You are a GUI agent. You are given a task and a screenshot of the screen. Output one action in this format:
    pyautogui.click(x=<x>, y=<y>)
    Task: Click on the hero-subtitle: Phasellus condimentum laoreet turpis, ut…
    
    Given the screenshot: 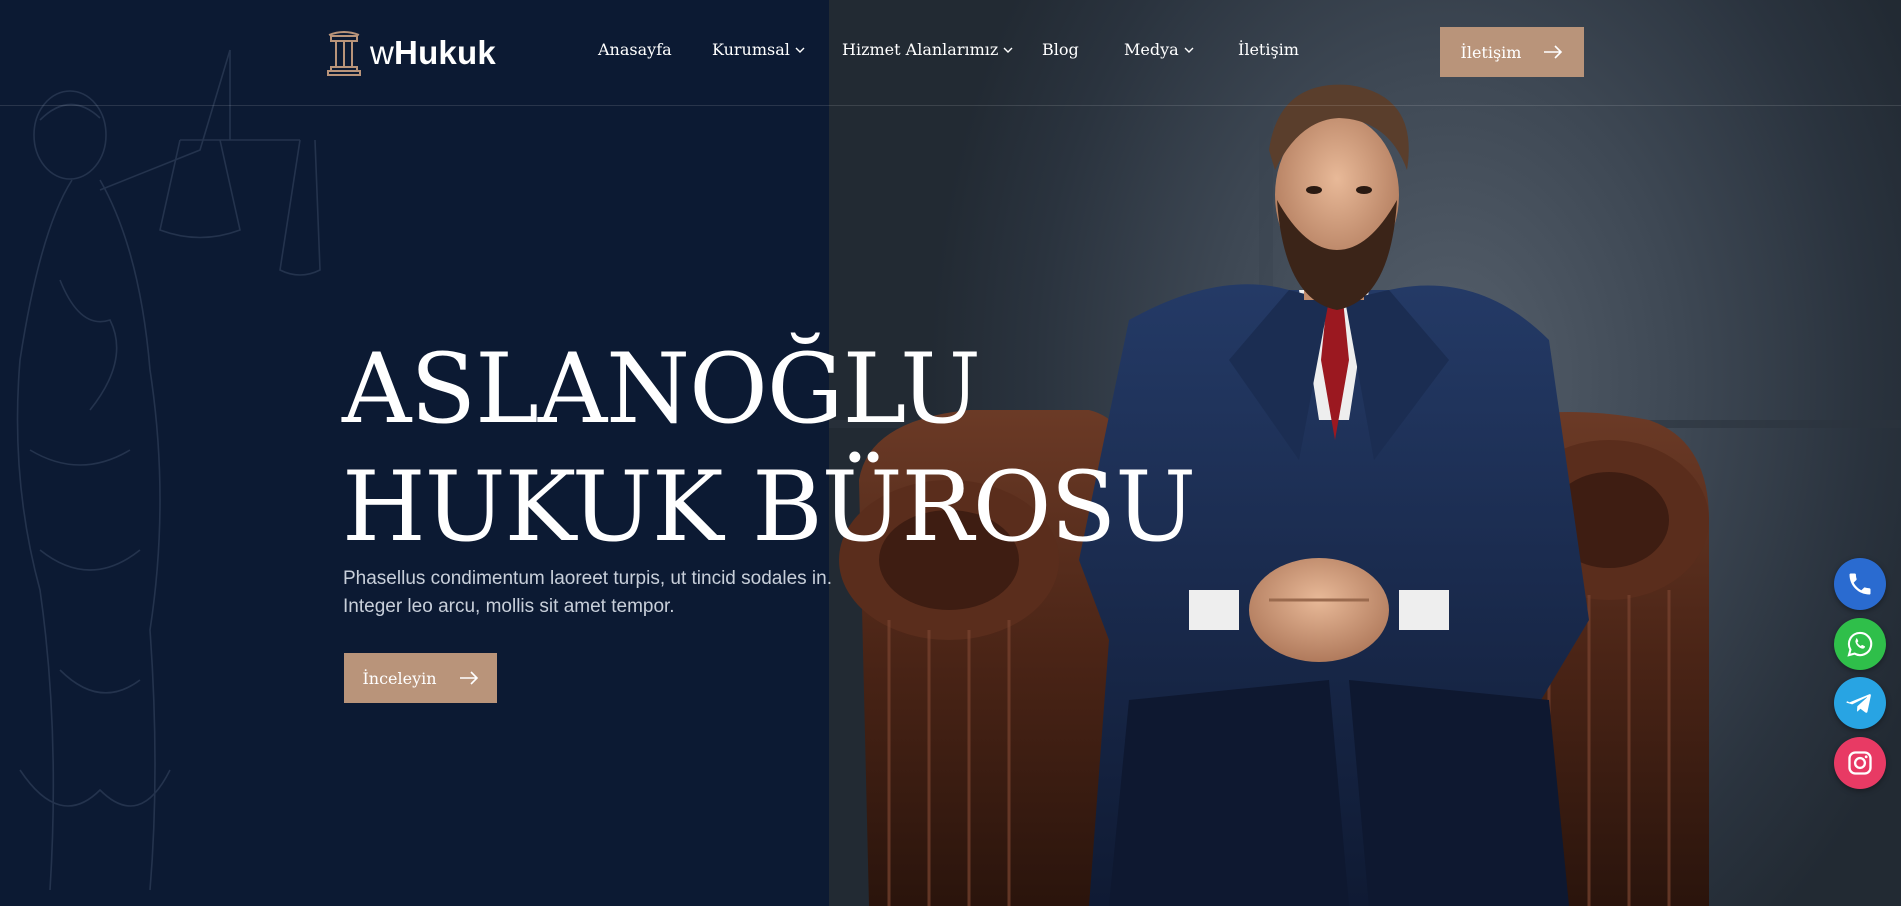 What is the action you would take?
    pyautogui.click(x=587, y=592)
    